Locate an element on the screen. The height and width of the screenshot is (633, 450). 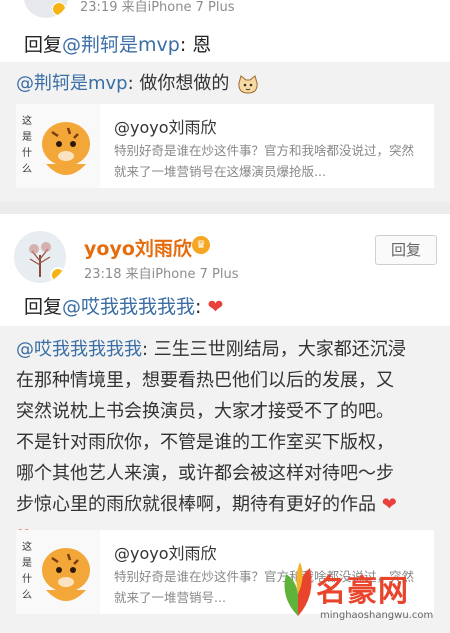
post-meta: 23:18 来自iPhone 7 Plus is located at coordinates (161, 274).